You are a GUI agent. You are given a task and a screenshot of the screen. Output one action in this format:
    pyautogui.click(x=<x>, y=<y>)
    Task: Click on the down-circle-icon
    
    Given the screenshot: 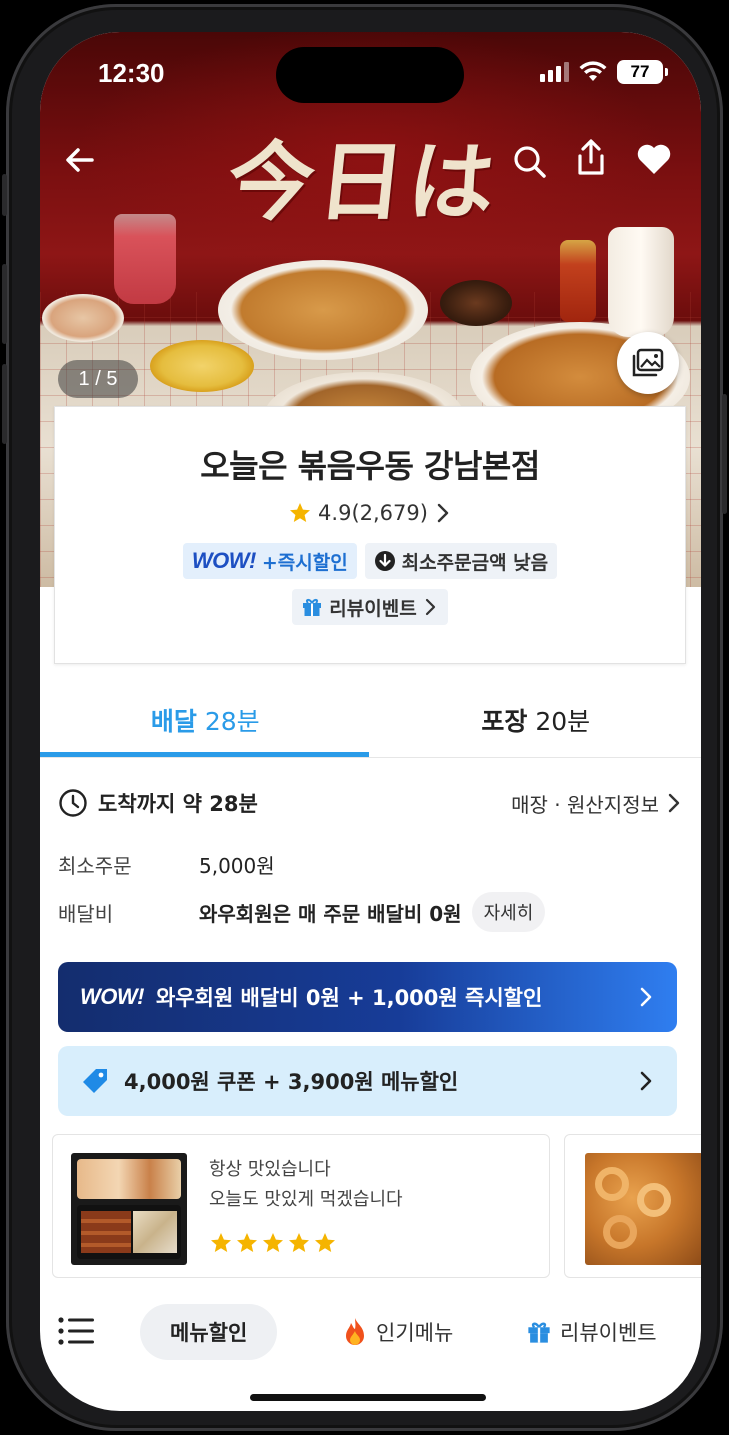 What is the action you would take?
    pyautogui.click(x=384, y=561)
    